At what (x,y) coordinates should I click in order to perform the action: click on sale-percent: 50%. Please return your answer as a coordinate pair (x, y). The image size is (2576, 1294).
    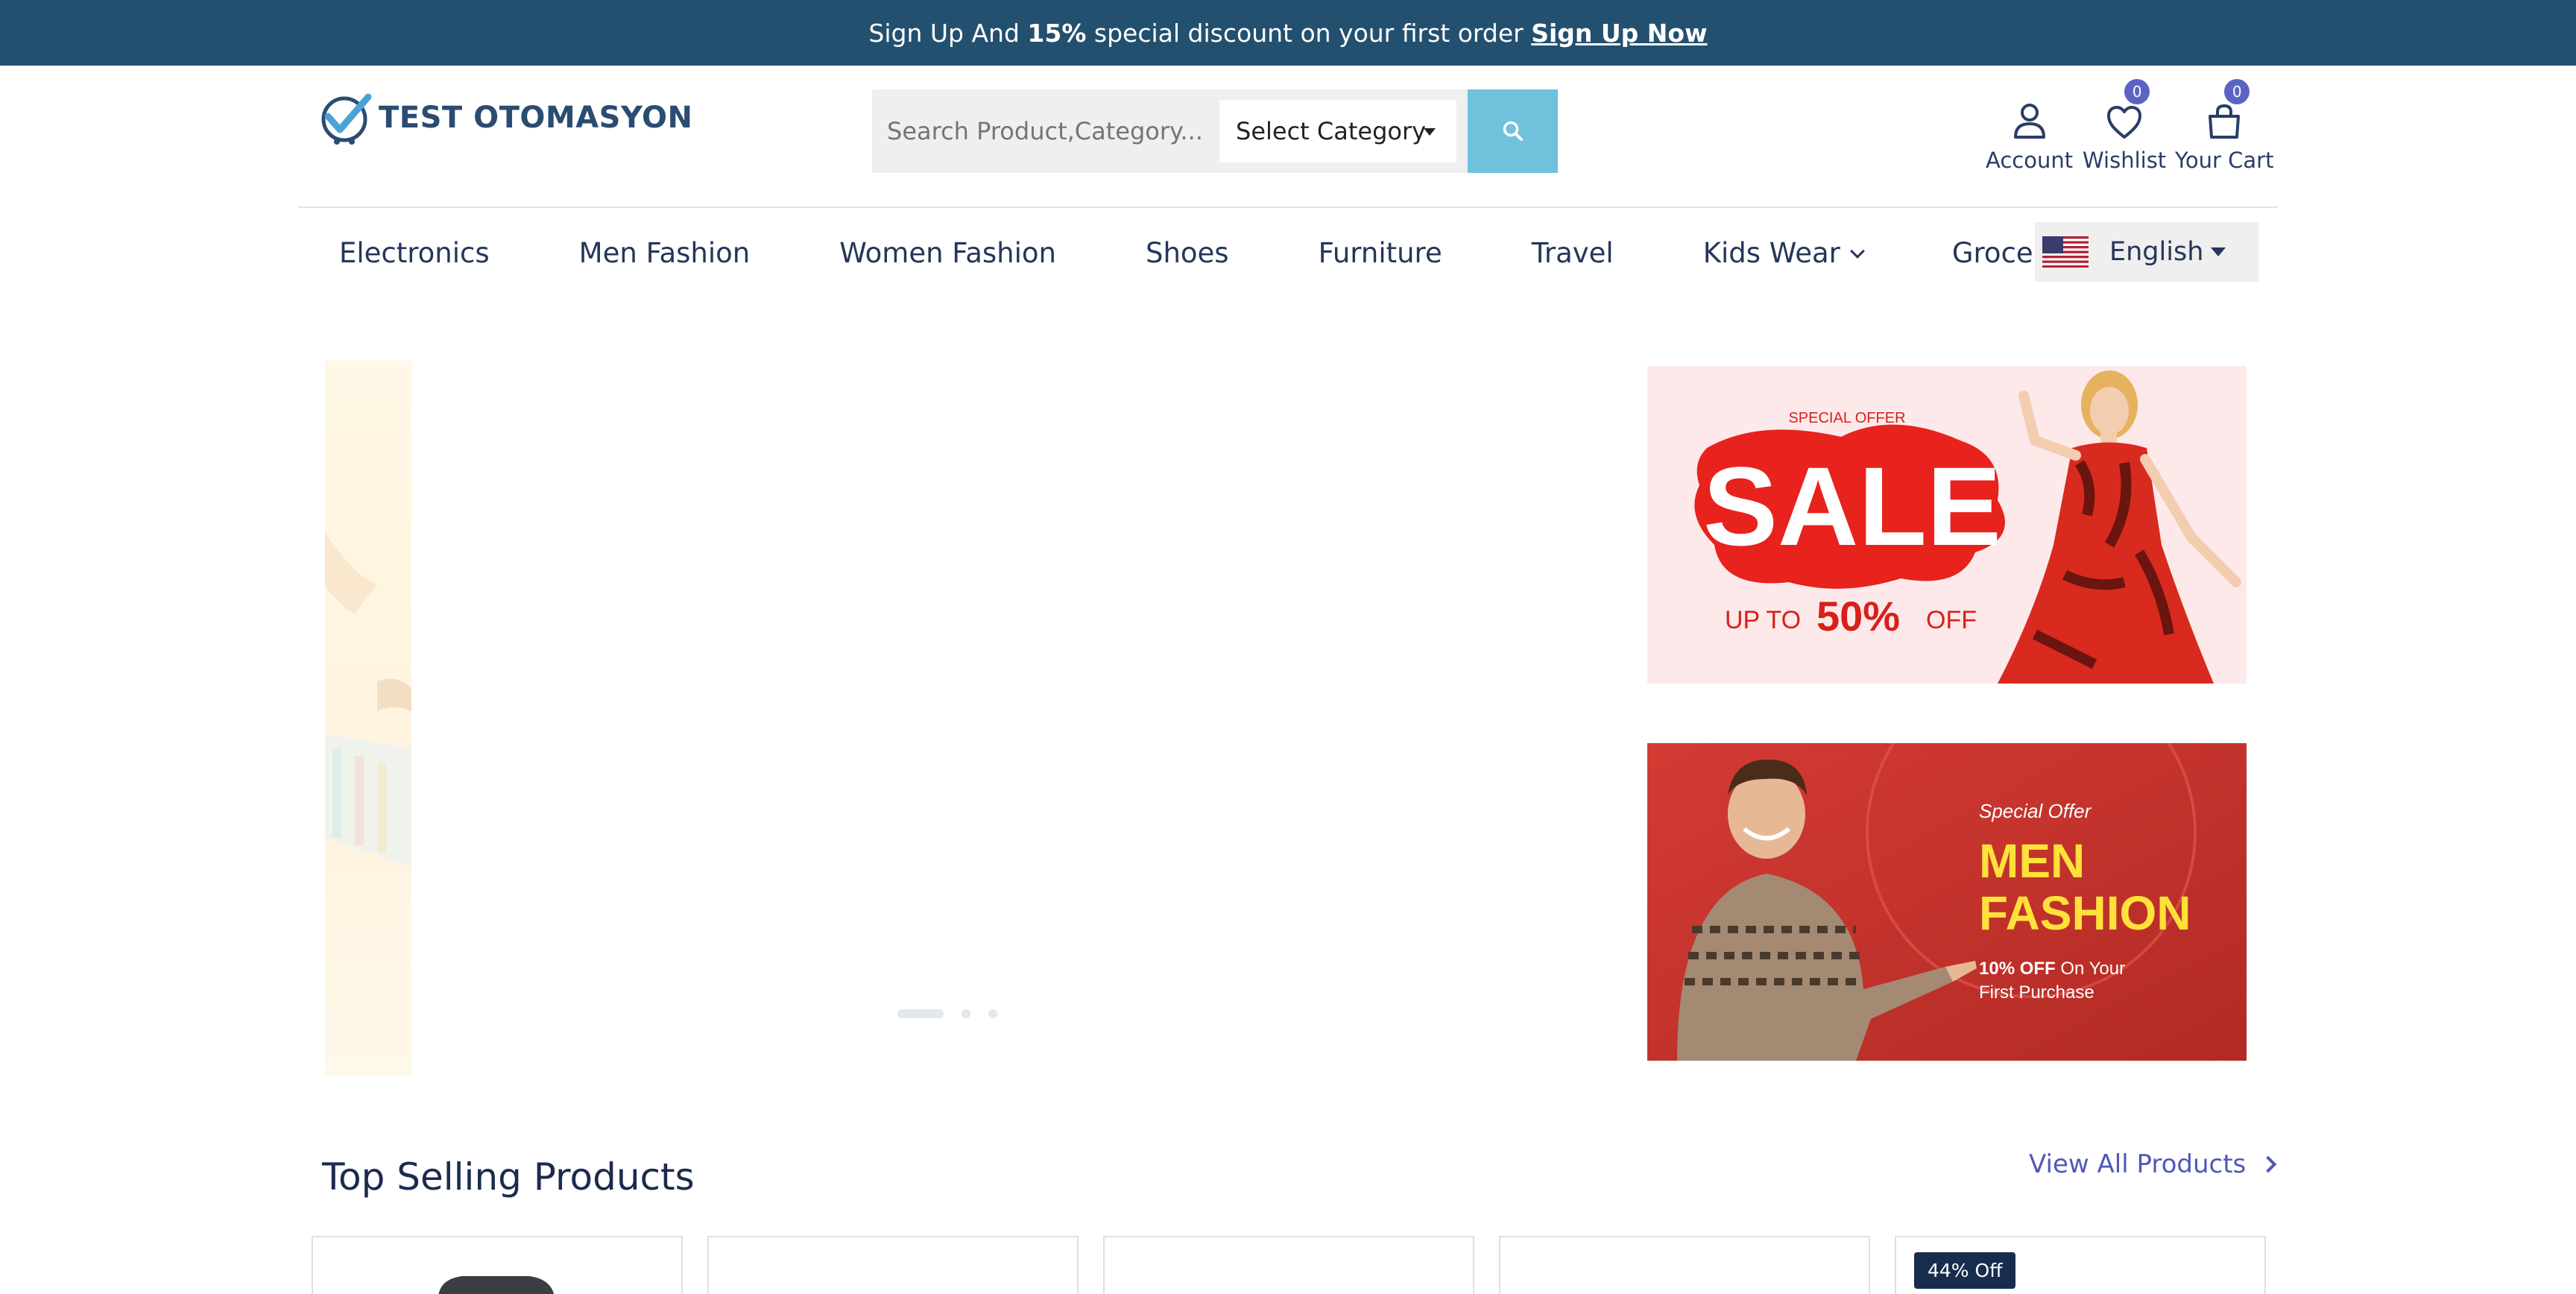
    Looking at the image, I should click on (1858, 616).